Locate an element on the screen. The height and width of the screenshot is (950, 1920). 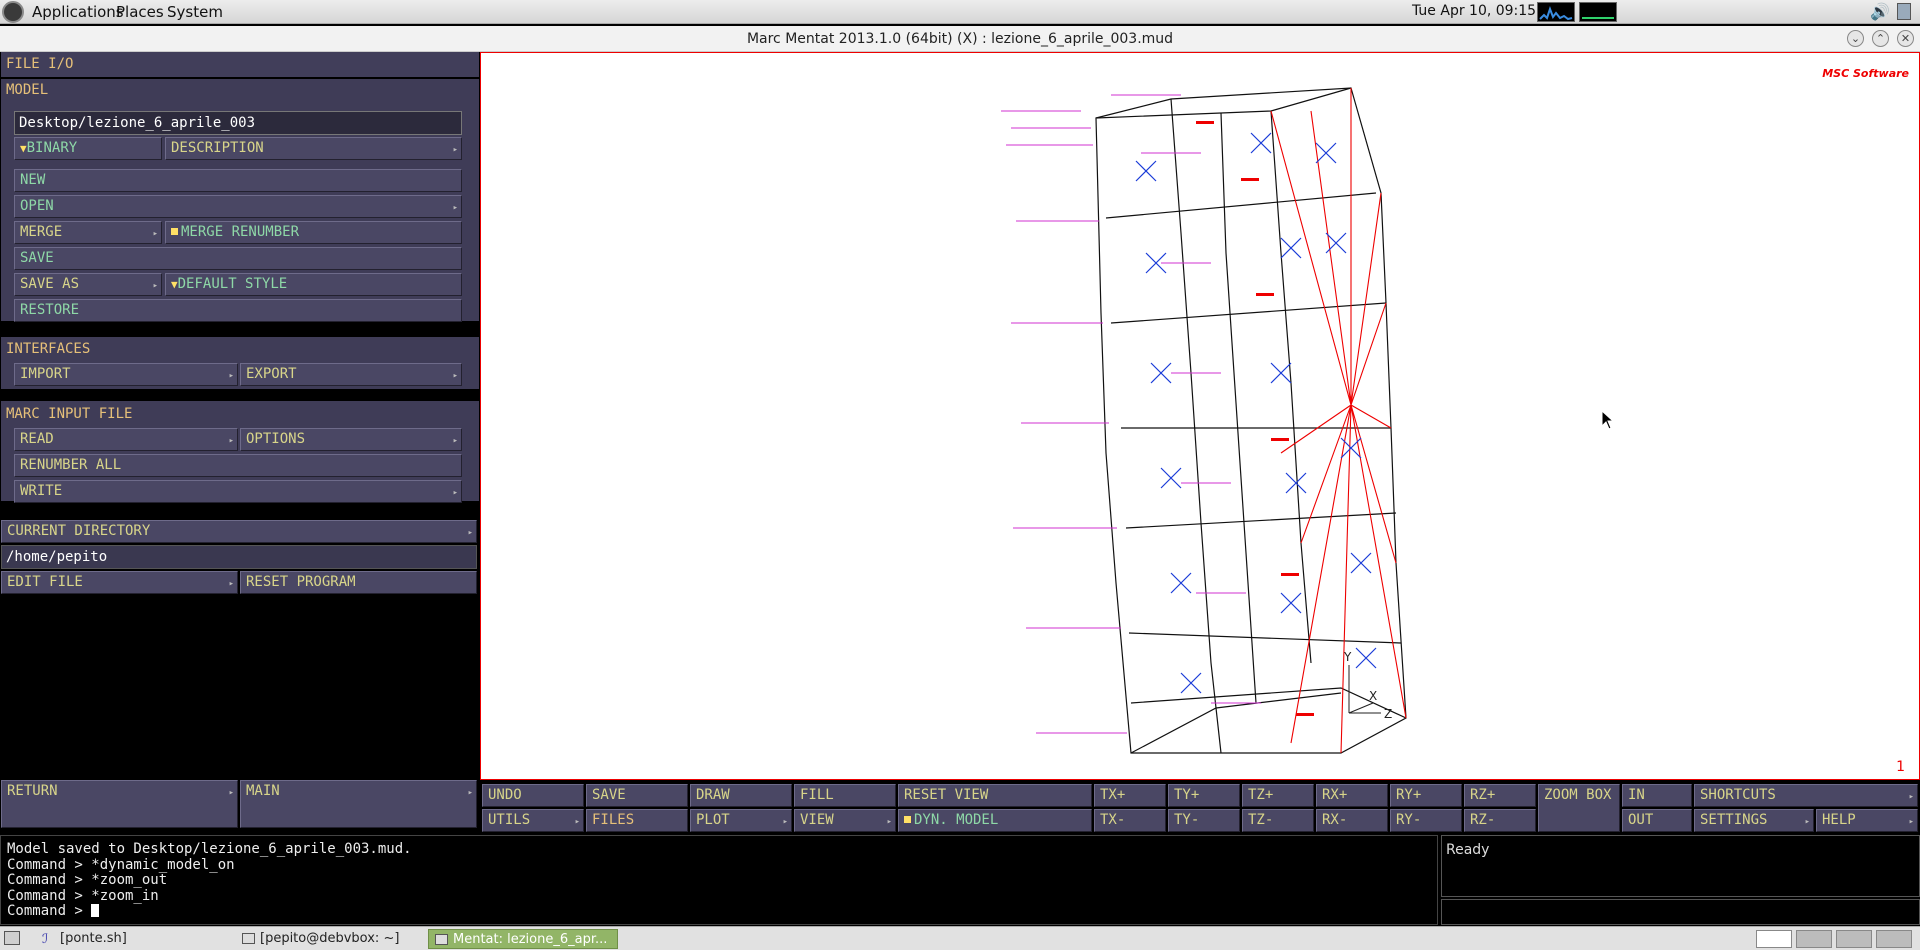
import-button: IMPORT ▸ is located at coordinates (126, 374).